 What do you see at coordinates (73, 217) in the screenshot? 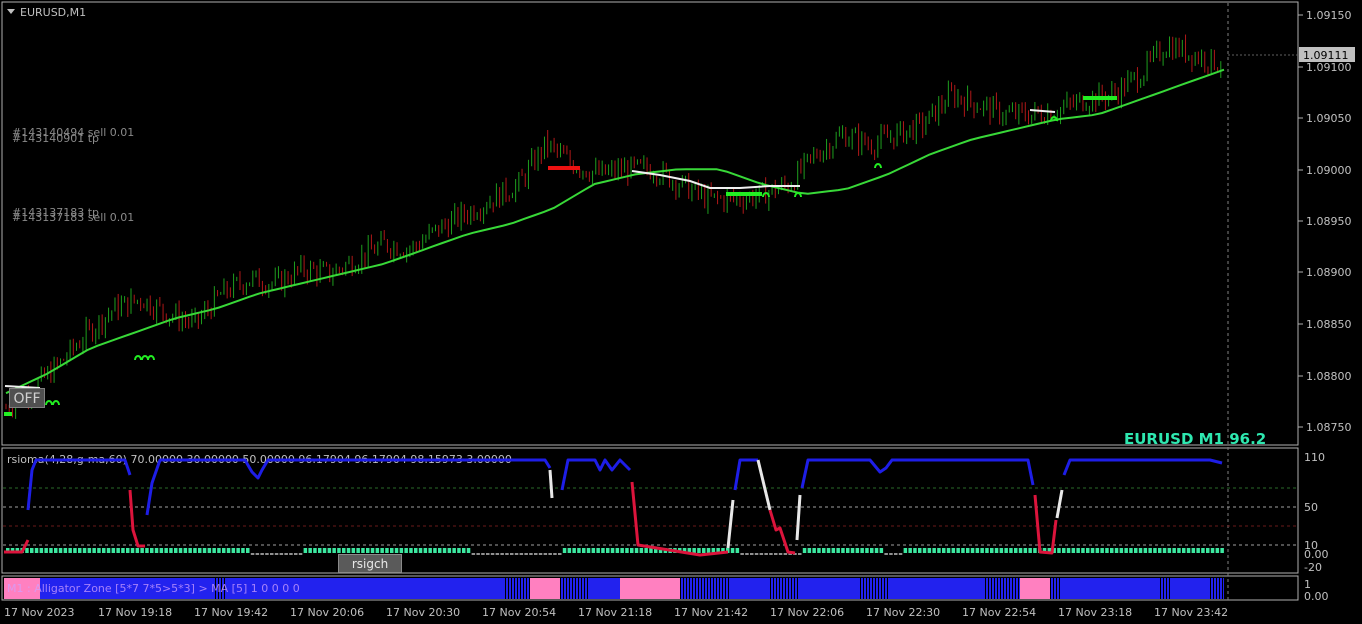
I see `order-label: #143137183 sell 0.01` at bounding box center [73, 217].